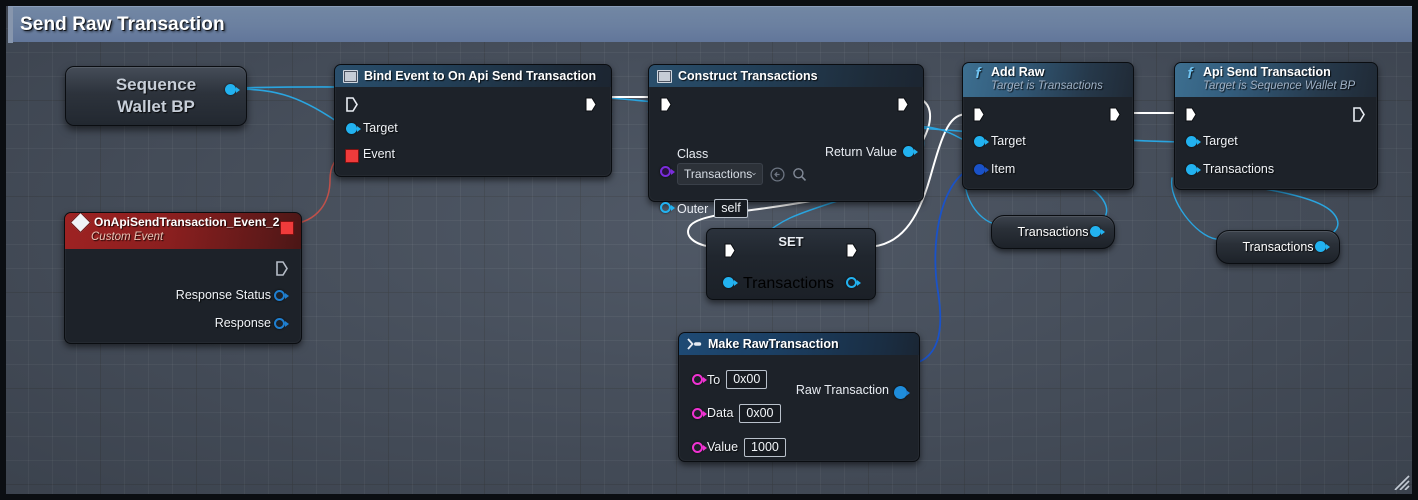  Describe the element at coordinates (1008, 141) in the screenshot. I see `label-add-raw-target: Target` at that location.